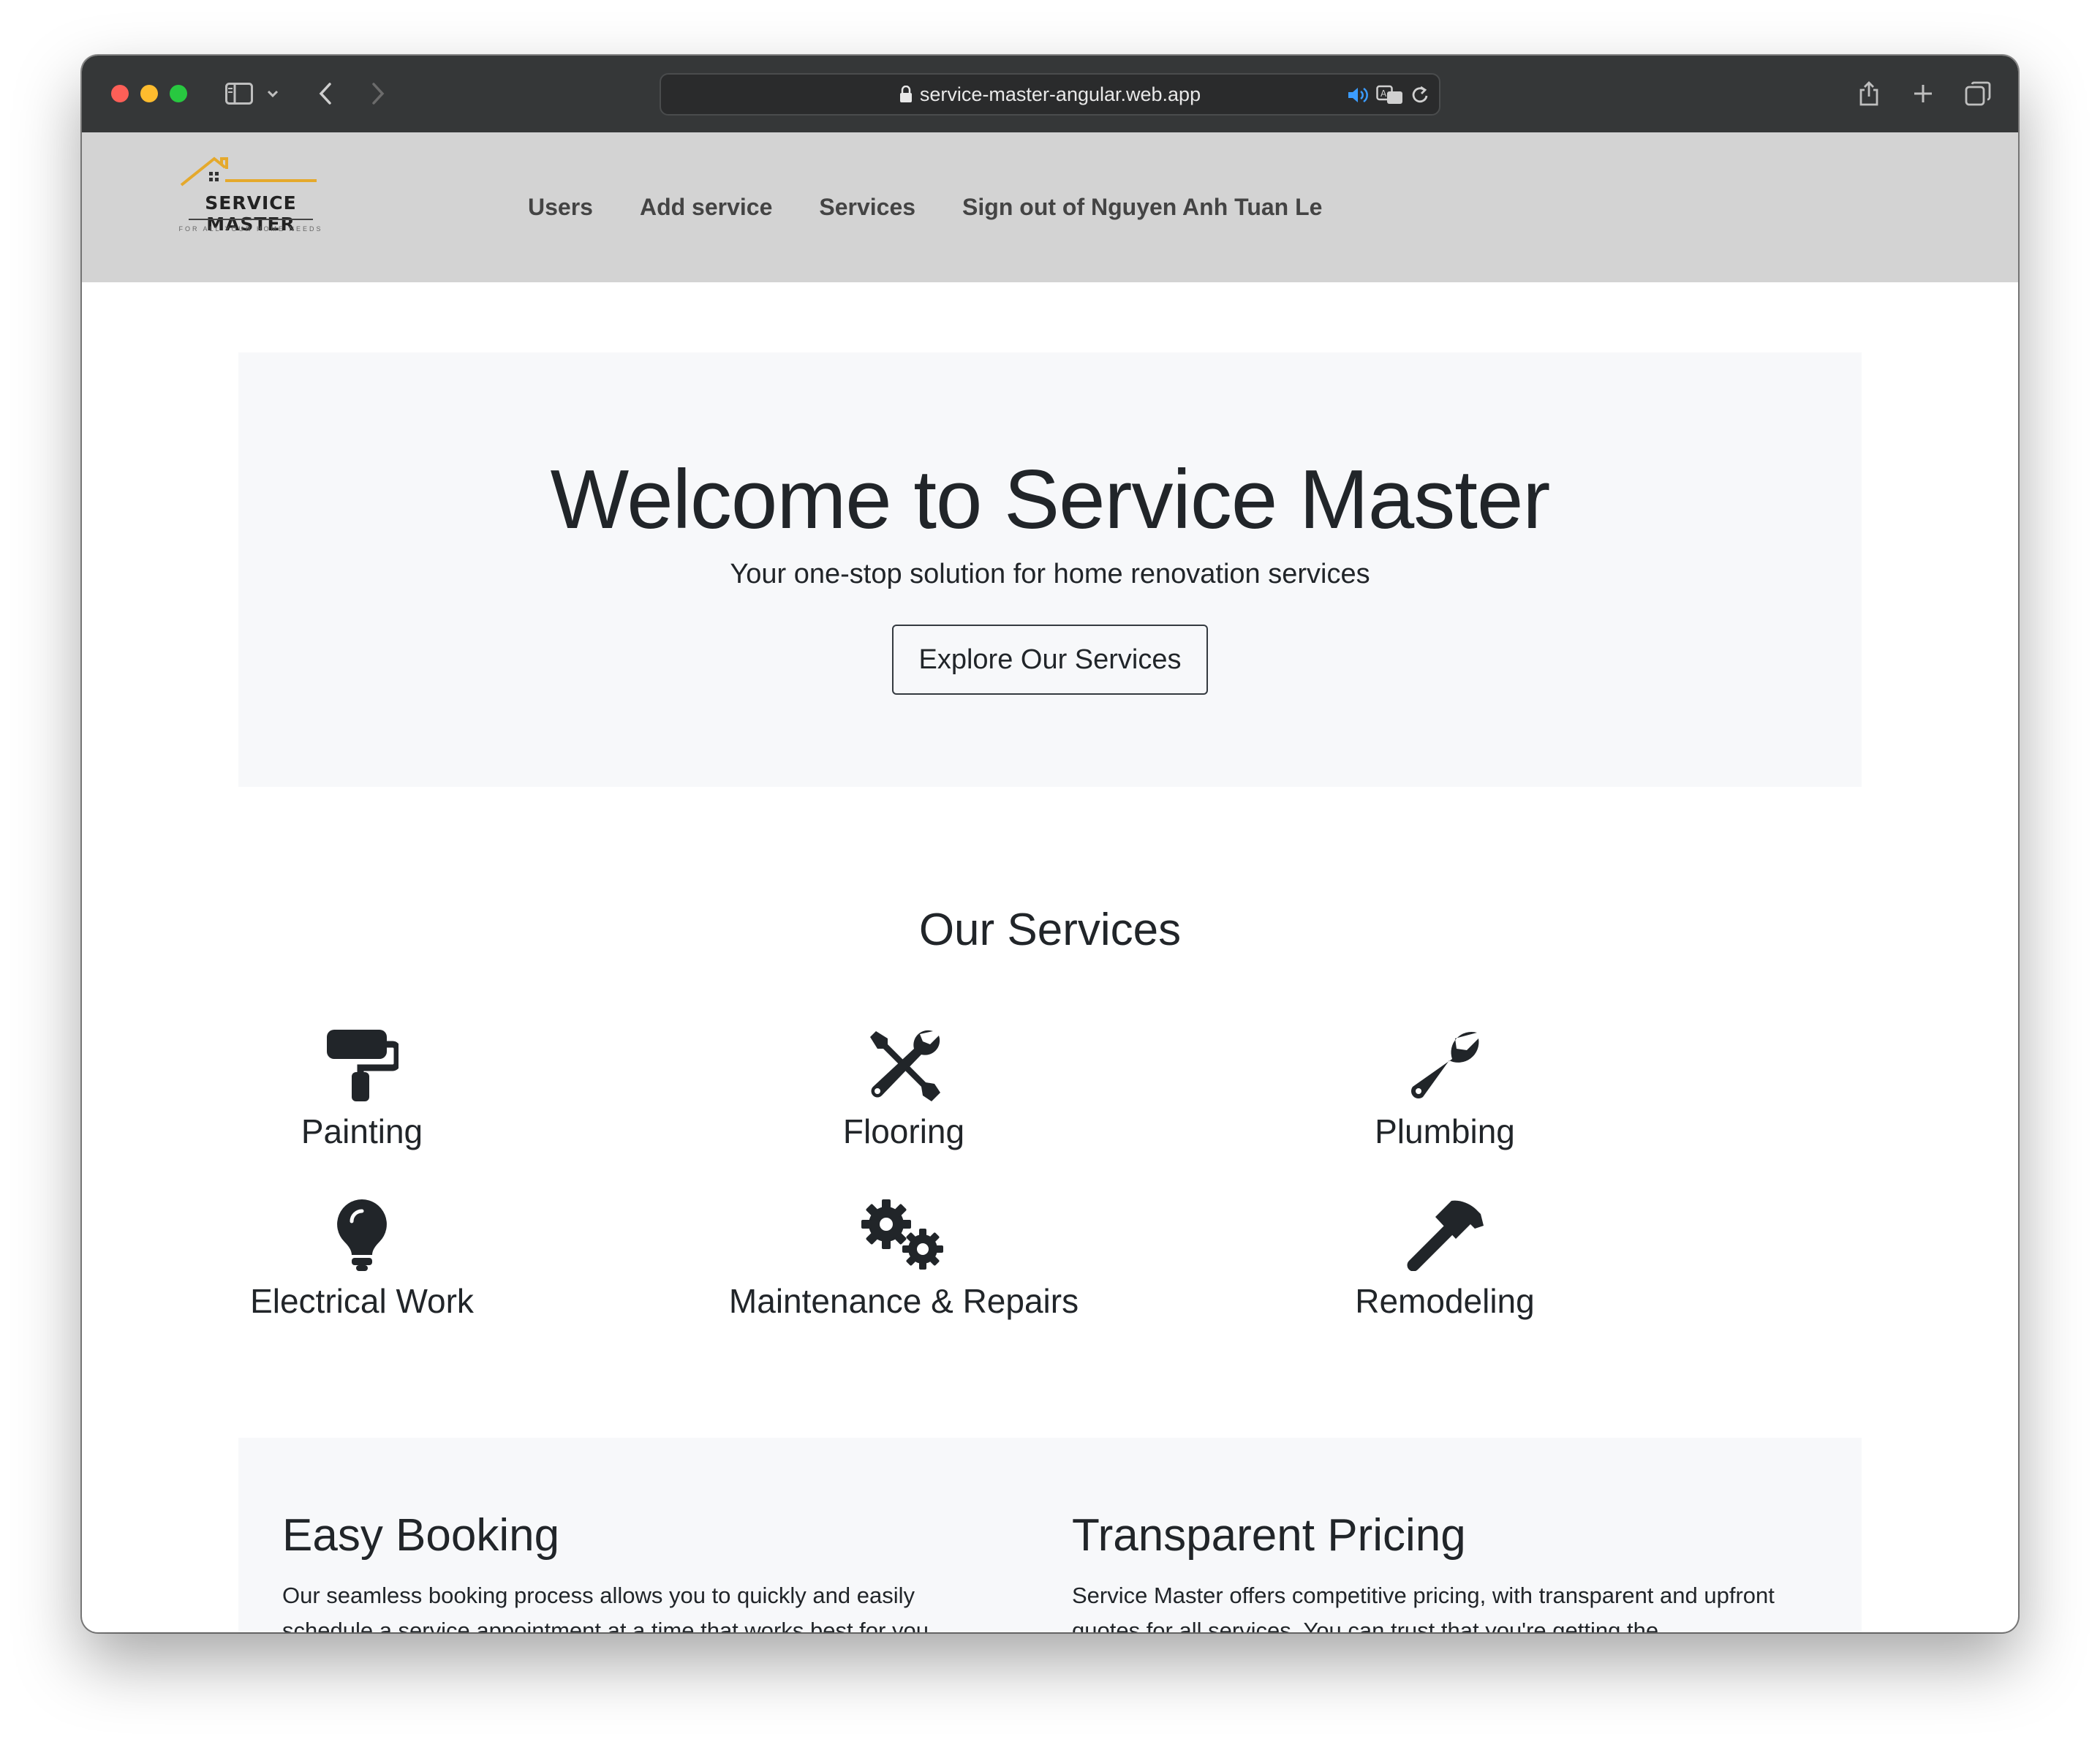 The width and height of the screenshot is (2100, 1742). Describe the element at coordinates (903, 1063) in the screenshot. I see `tools-icon` at that location.